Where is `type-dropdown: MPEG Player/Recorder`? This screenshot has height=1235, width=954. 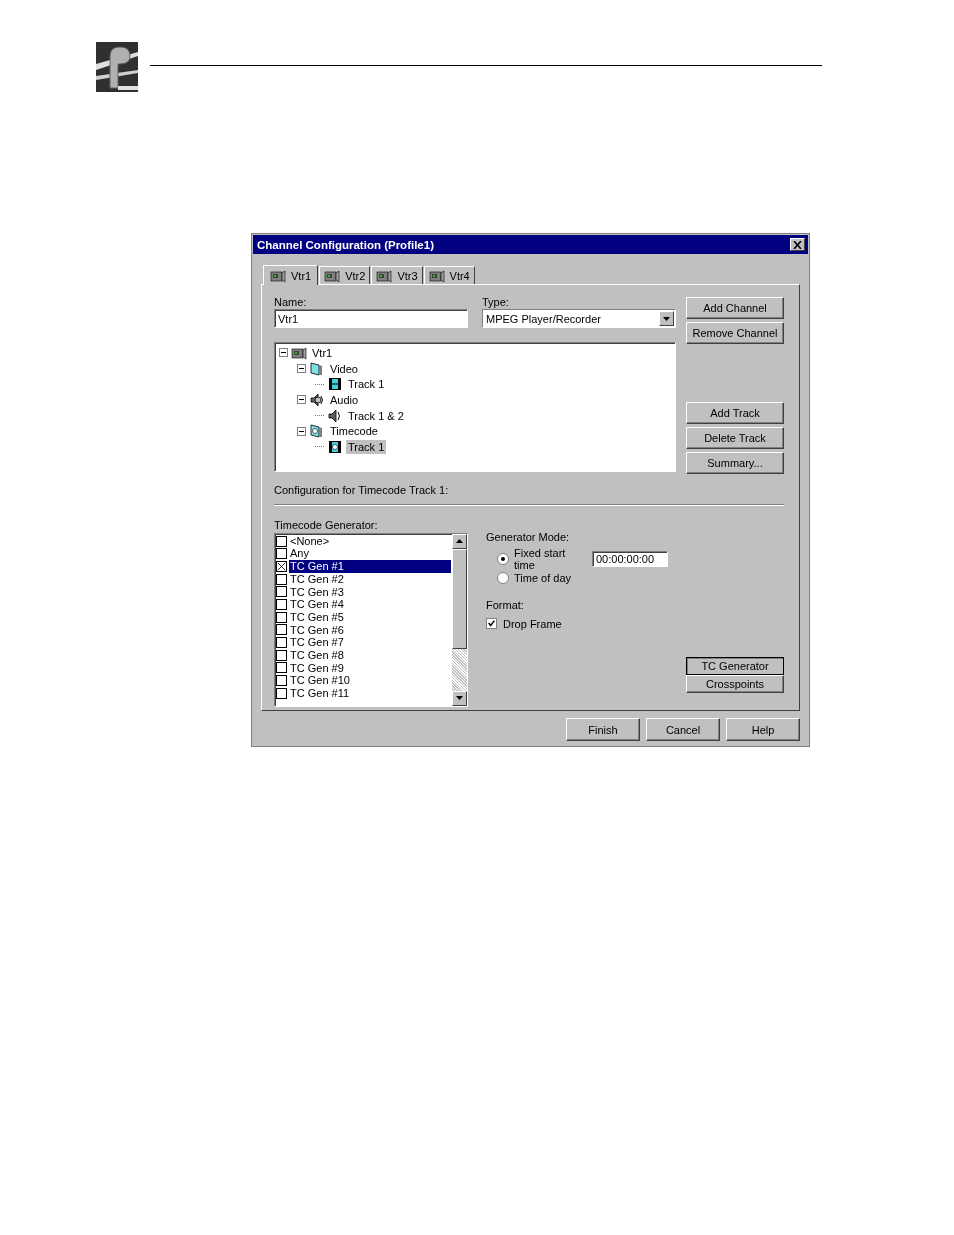
type-dropdown: MPEG Player/Recorder is located at coordinates (579, 318).